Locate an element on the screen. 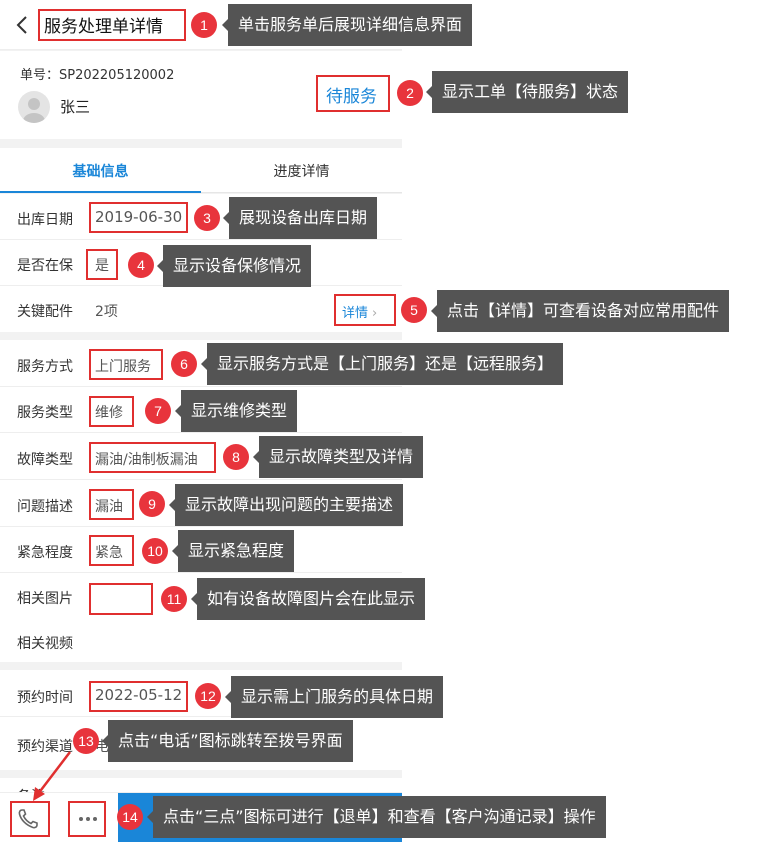  active-tab-indicator is located at coordinates (100, 192).